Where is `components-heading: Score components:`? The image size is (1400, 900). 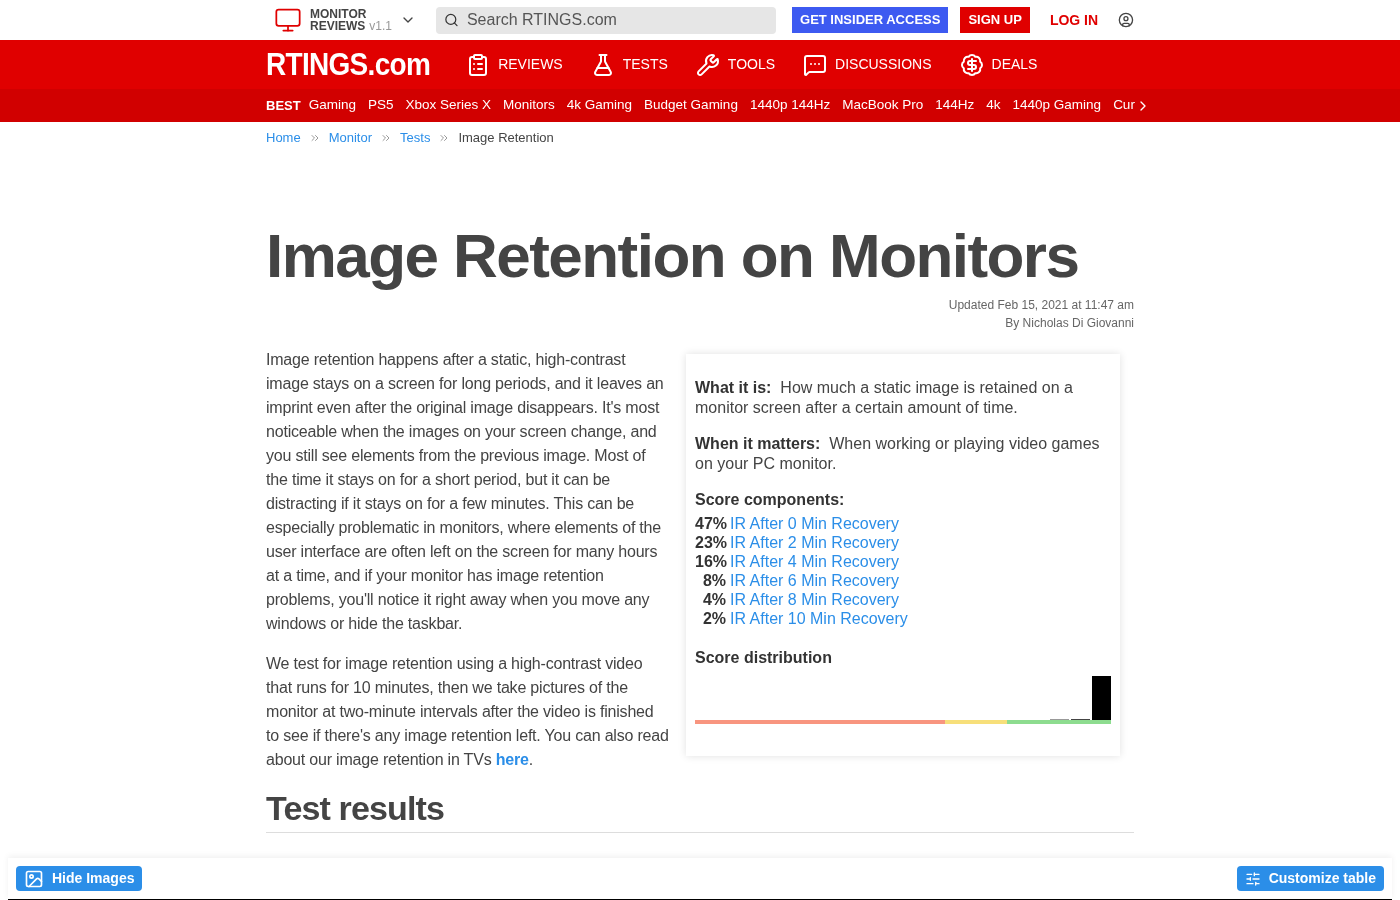 components-heading: Score components: is located at coordinates (770, 500).